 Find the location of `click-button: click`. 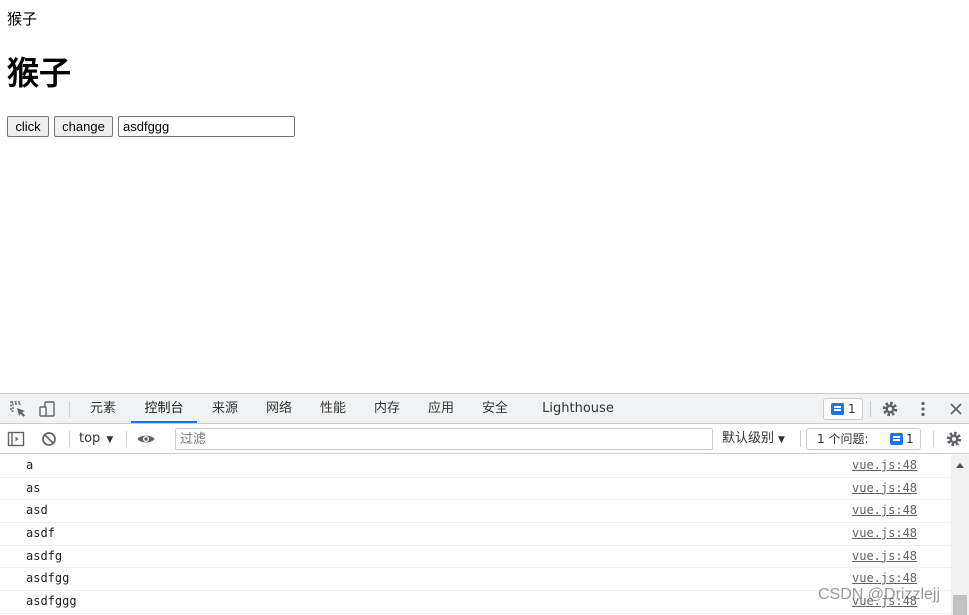

click-button: click is located at coordinates (28, 126).